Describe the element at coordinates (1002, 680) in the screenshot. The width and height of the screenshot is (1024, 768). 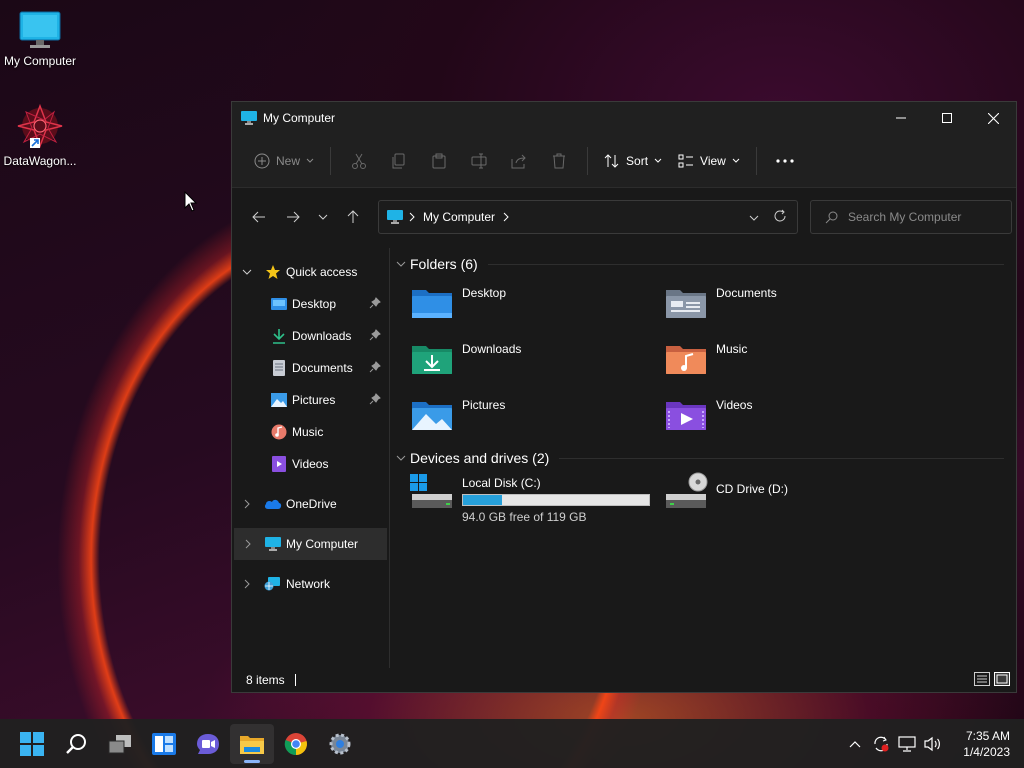
I see `tiles-view-button` at that location.